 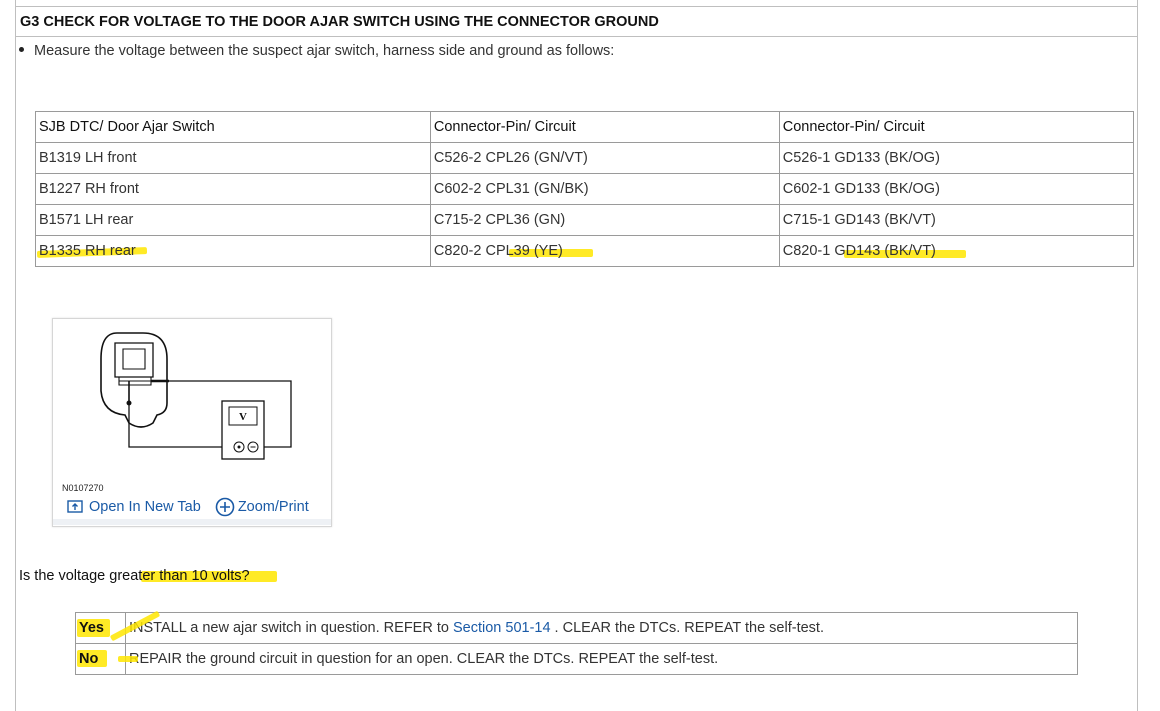 I want to click on cell-pin-b-highlighted: C820-1 GD143 (BK/VT), so click(x=956, y=251).